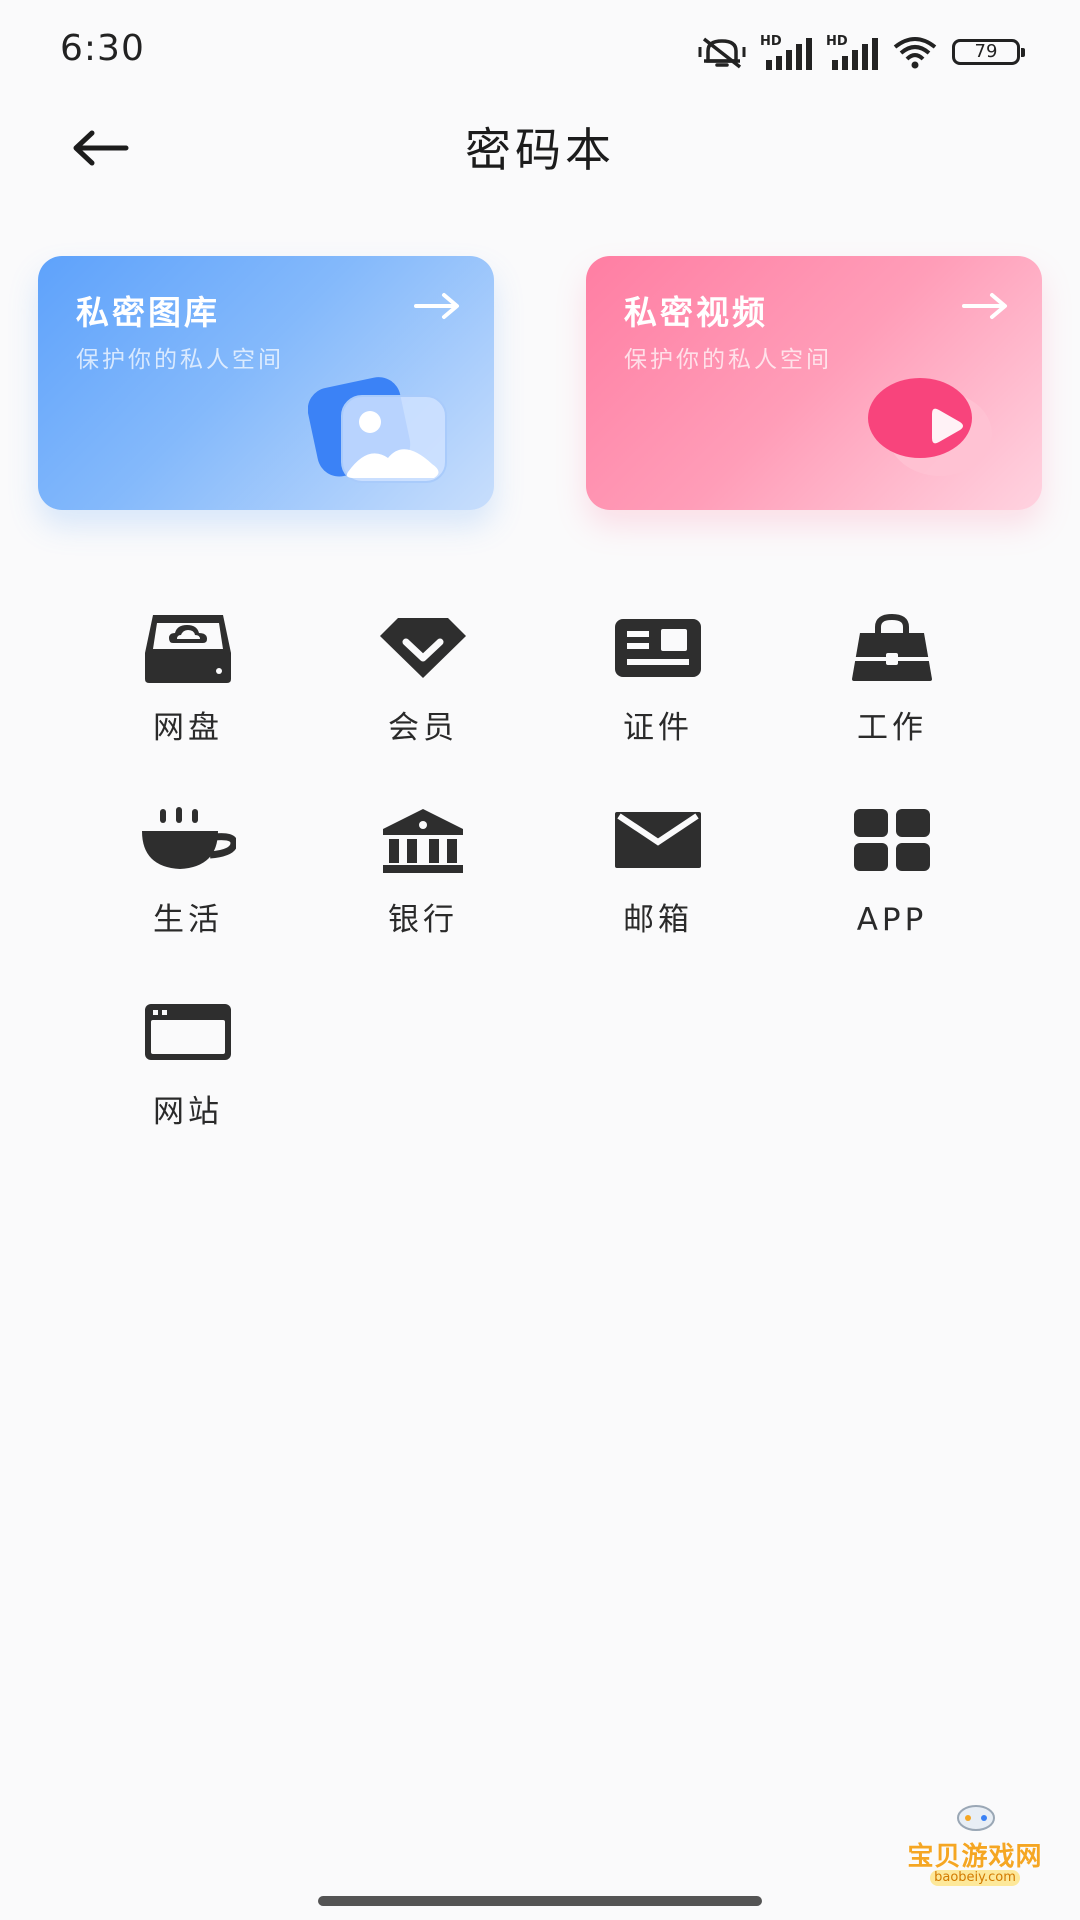 The height and width of the screenshot is (1920, 1080). I want to click on category-label: 证件, so click(658, 728).